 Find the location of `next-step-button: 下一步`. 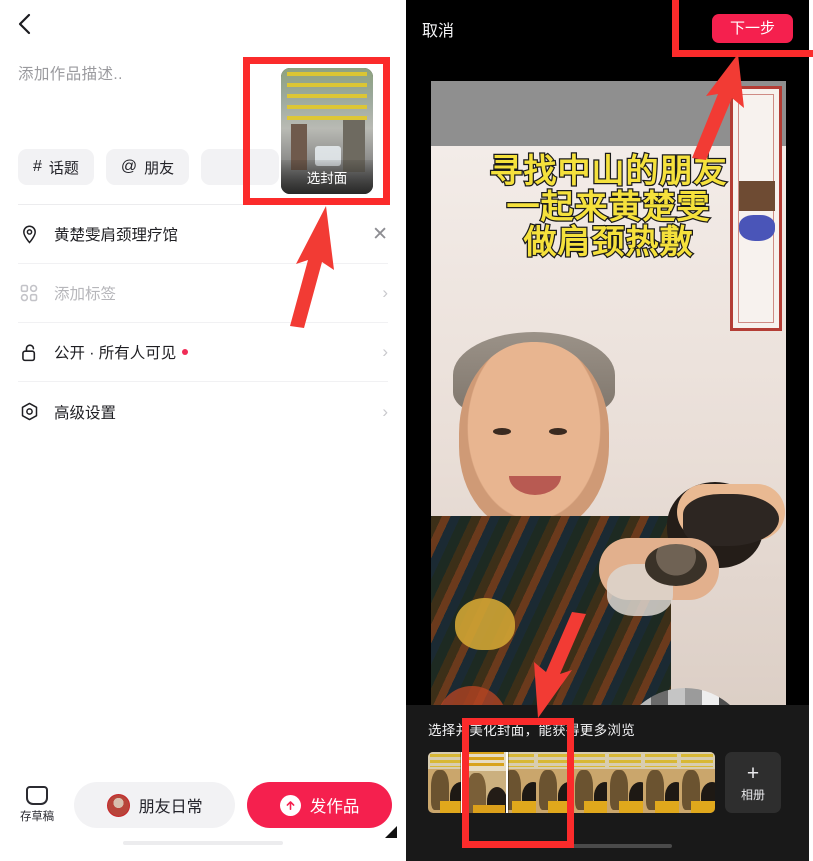

next-step-button: 下一步 is located at coordinates (752, 28).